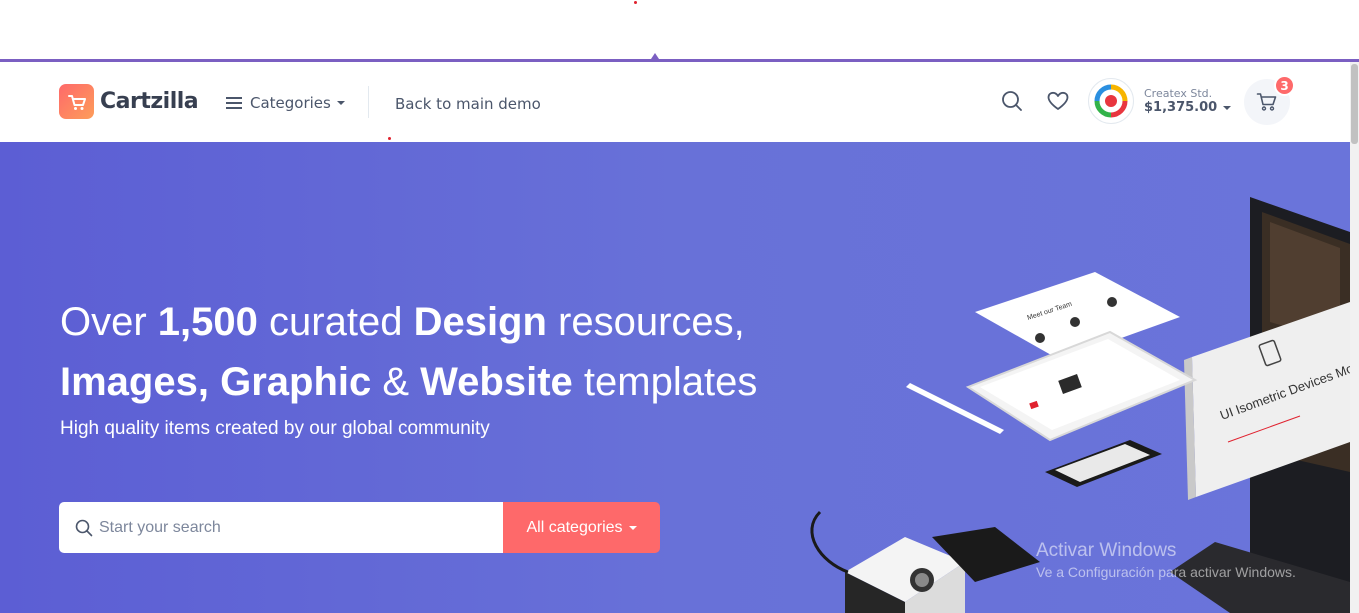  I want to click on all-categories-label: All categories, so click(574, 527).